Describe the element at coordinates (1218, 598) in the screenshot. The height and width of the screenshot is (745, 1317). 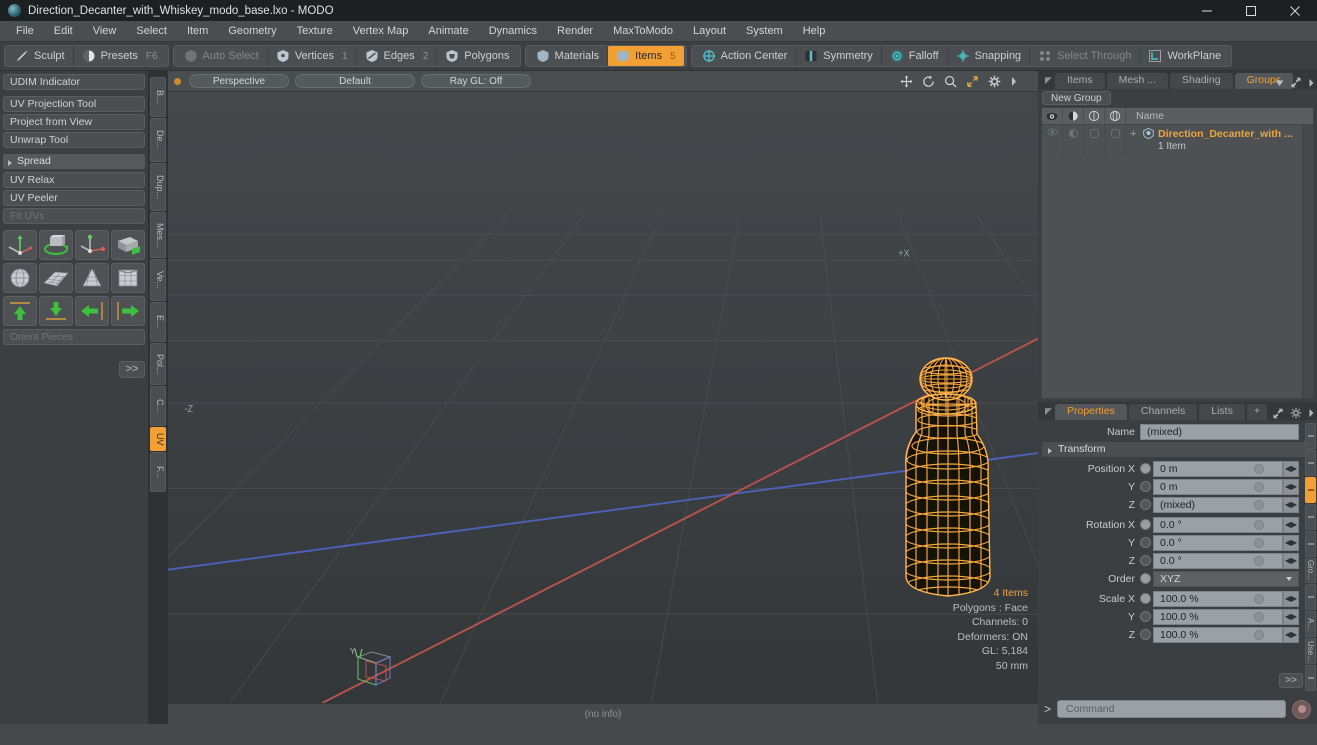
I see `scale-x-field: 100.0 %` at that location.